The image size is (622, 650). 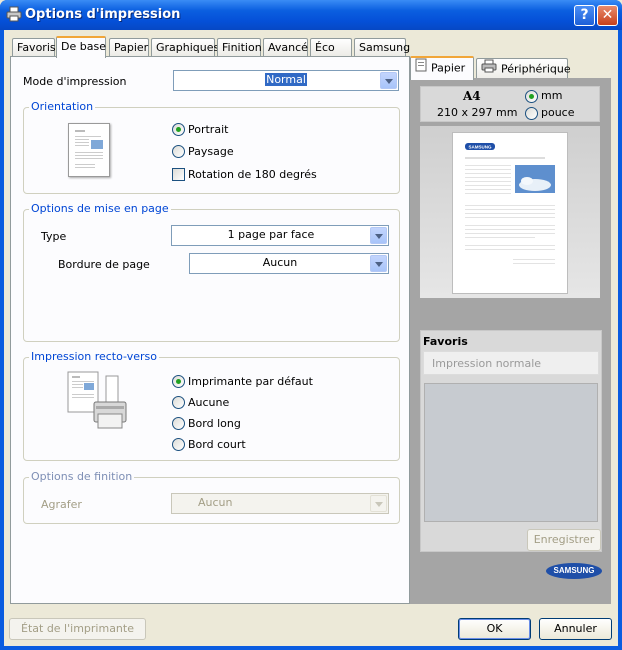 I want to click on help-button: ?, so click(x=584, y=15).